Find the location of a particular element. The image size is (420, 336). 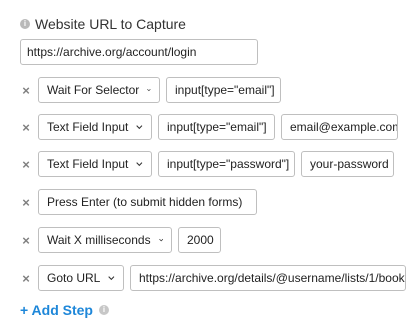

step-action-value: Wait For Selector is located at coordinates (93, 90).